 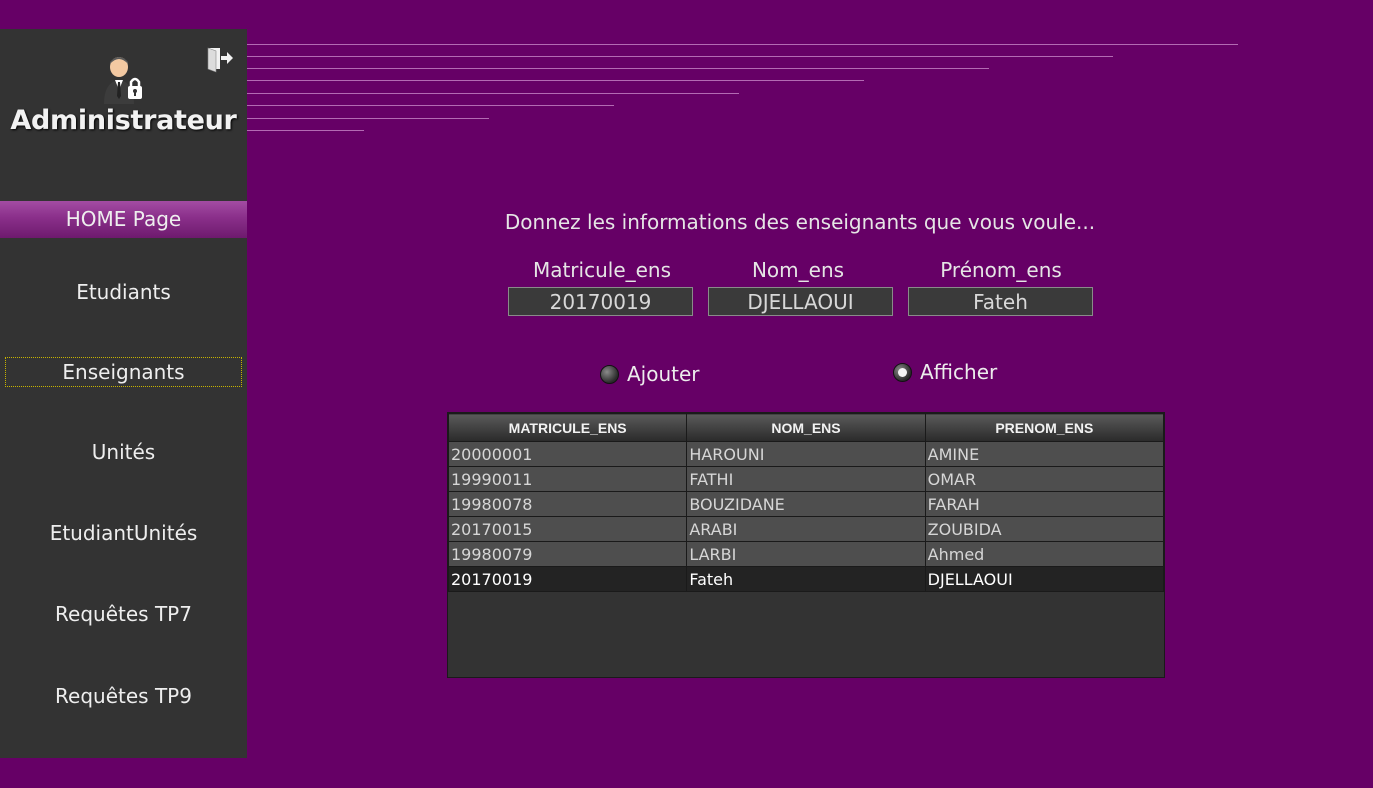 What do you see at coordinates (123, 614) in the screenshot?
I see `nav-requetes-tp7: Requêtes TP7` at bounding box center [123, 614].